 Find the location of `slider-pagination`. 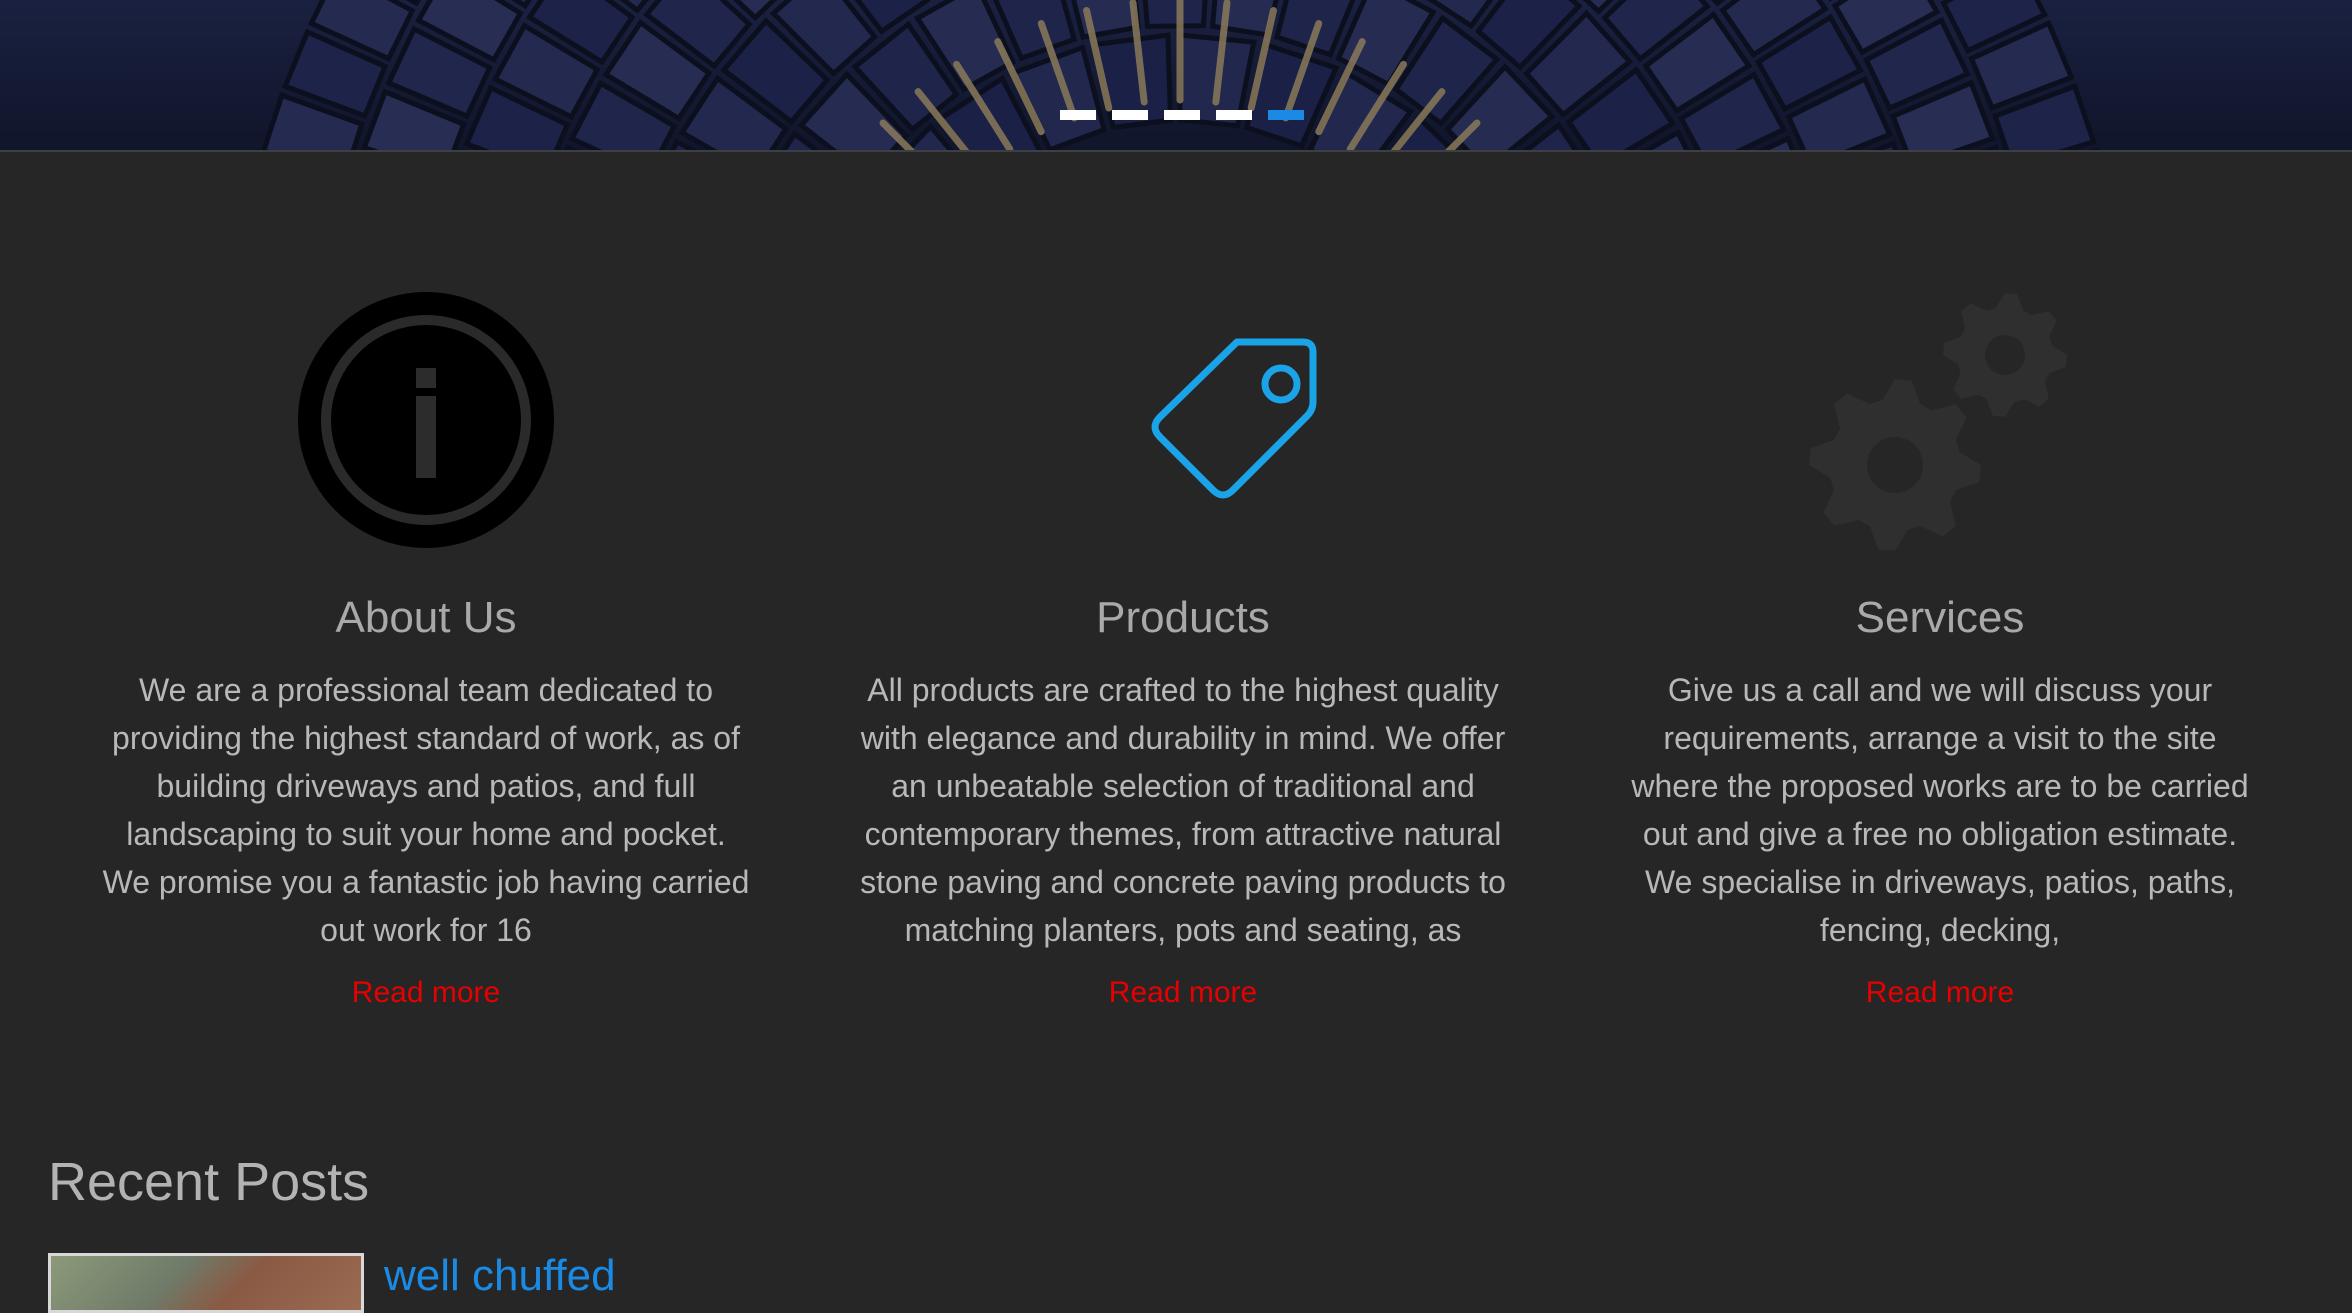

slider-pagination is located at coordinates (1182, 115).